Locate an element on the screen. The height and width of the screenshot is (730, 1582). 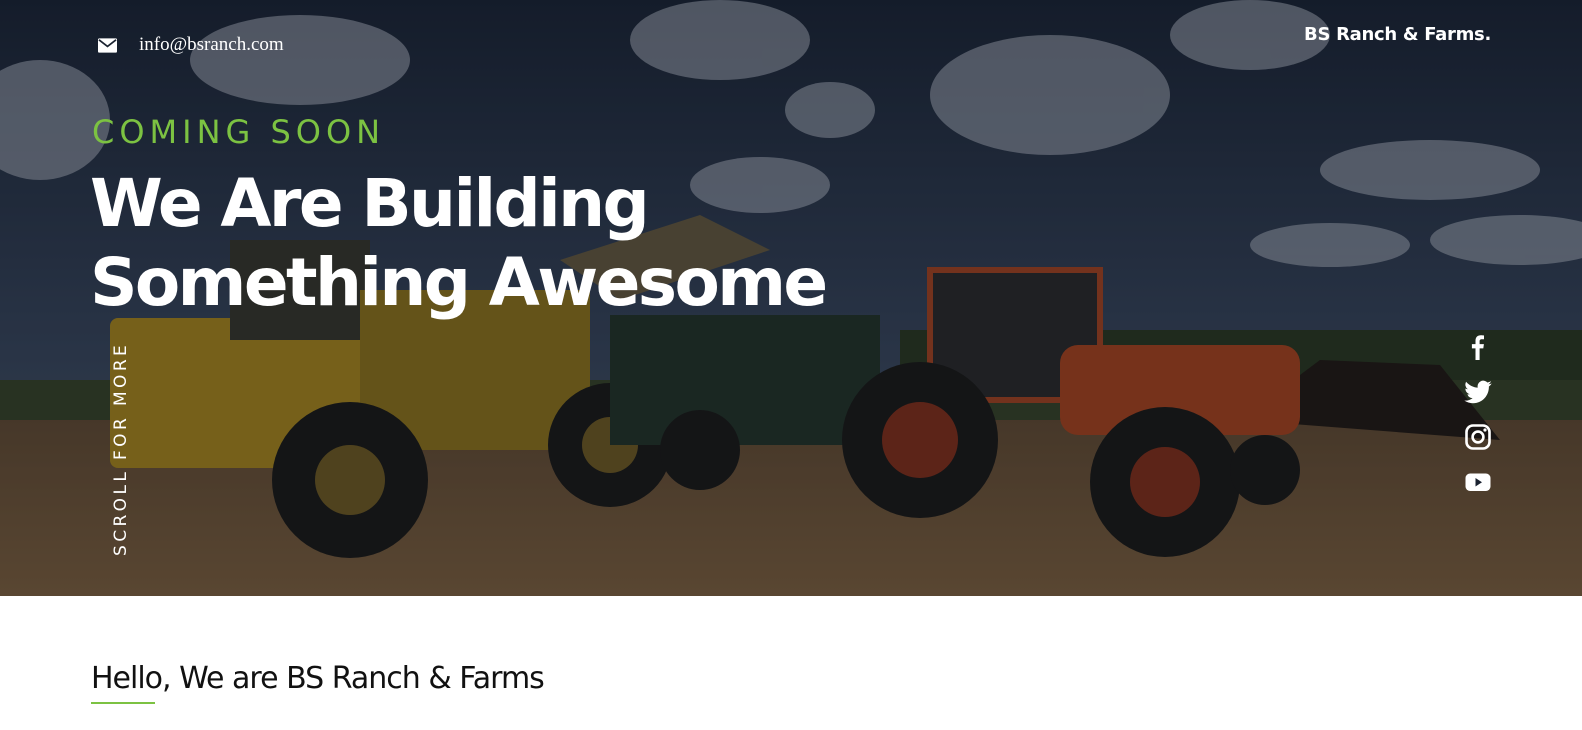
instagram-icon is located at coordinates (1478, 437).